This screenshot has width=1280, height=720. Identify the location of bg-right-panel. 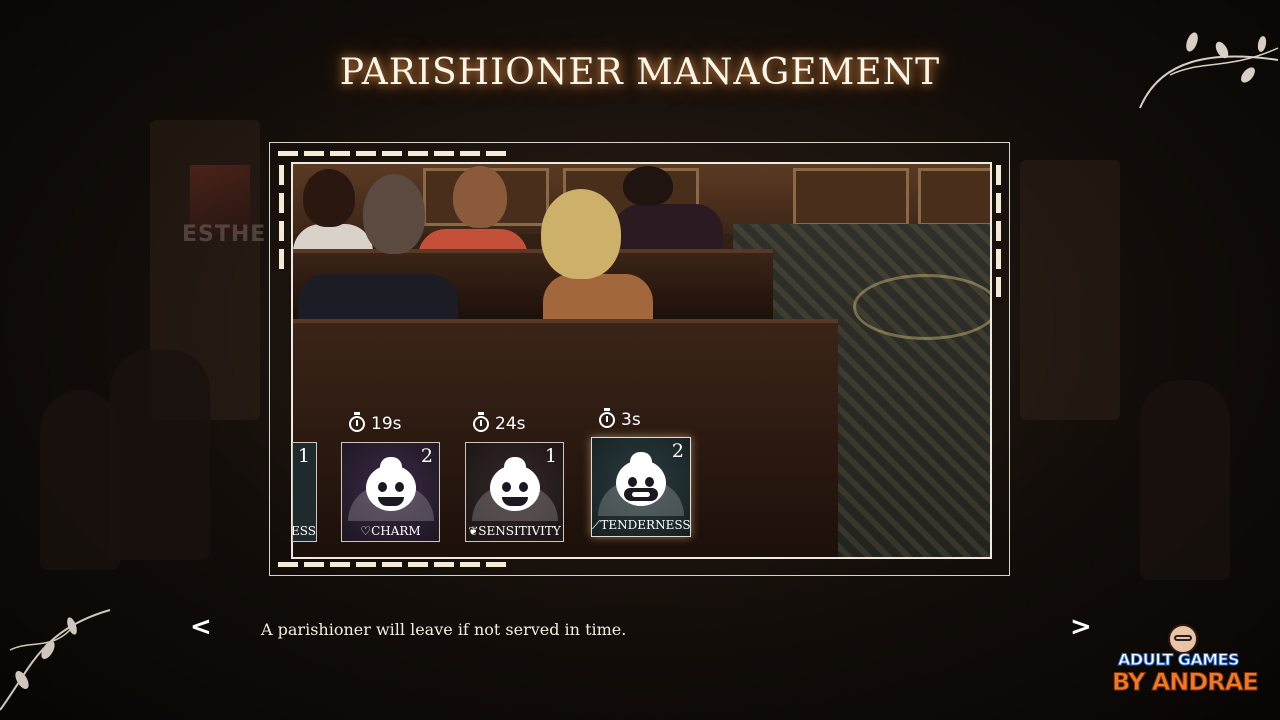
(1070, 290).